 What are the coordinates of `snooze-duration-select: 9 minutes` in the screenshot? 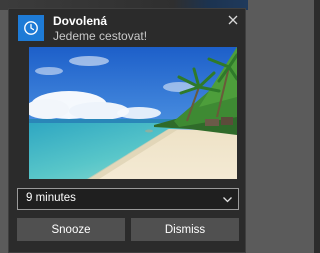 It's located at (128, 199).